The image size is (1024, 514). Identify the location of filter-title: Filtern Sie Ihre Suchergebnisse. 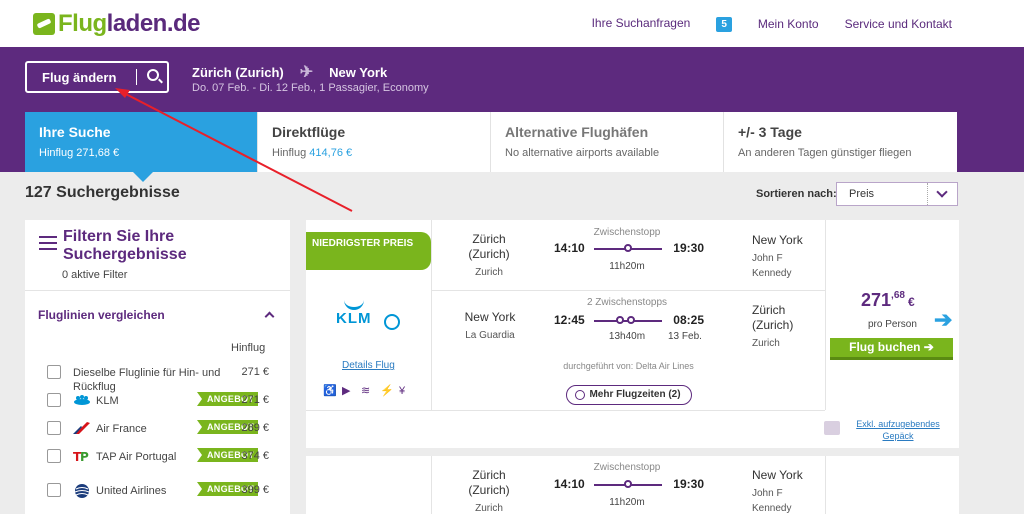
(125, 245).